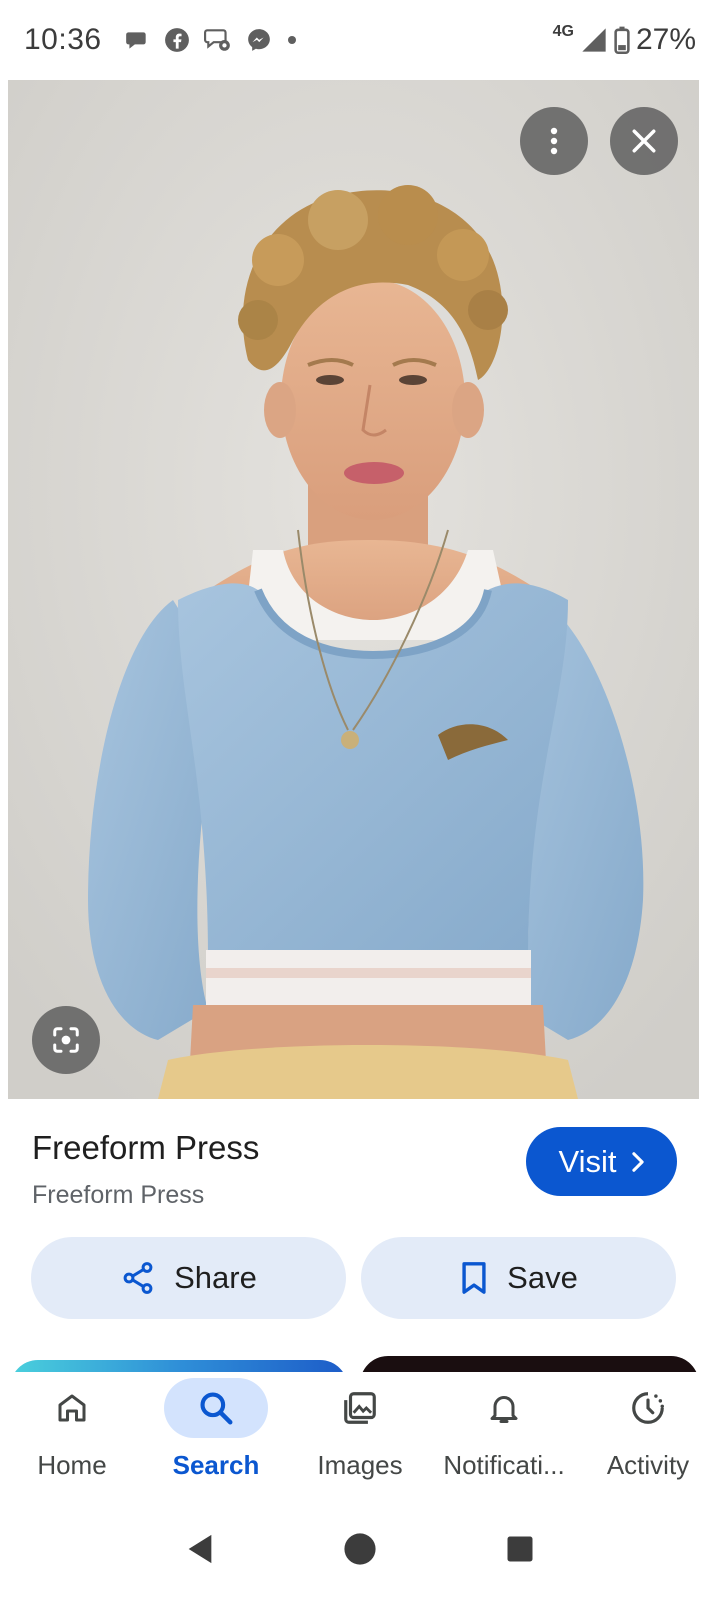 This screenshot has width=720, height=1600. I want to click on result-title: Freeform Press, so click(146, 1147).